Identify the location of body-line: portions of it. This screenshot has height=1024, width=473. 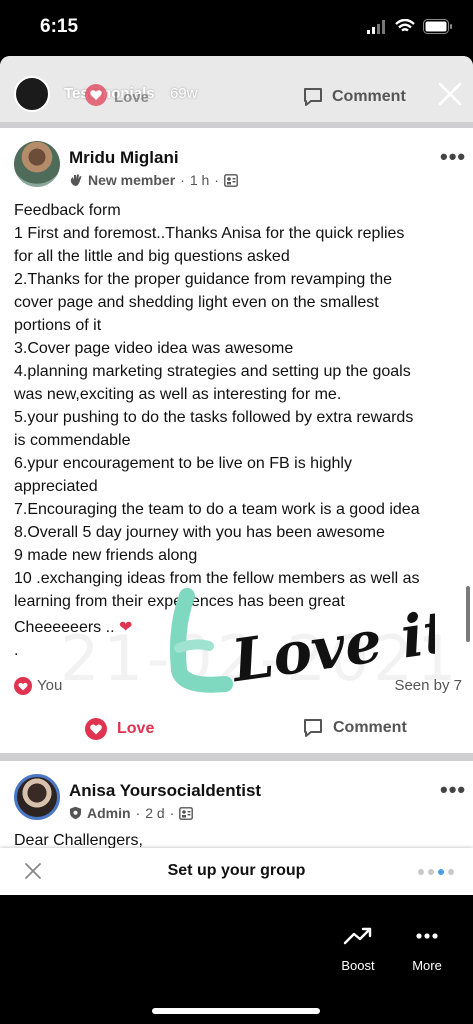
(58, 325).